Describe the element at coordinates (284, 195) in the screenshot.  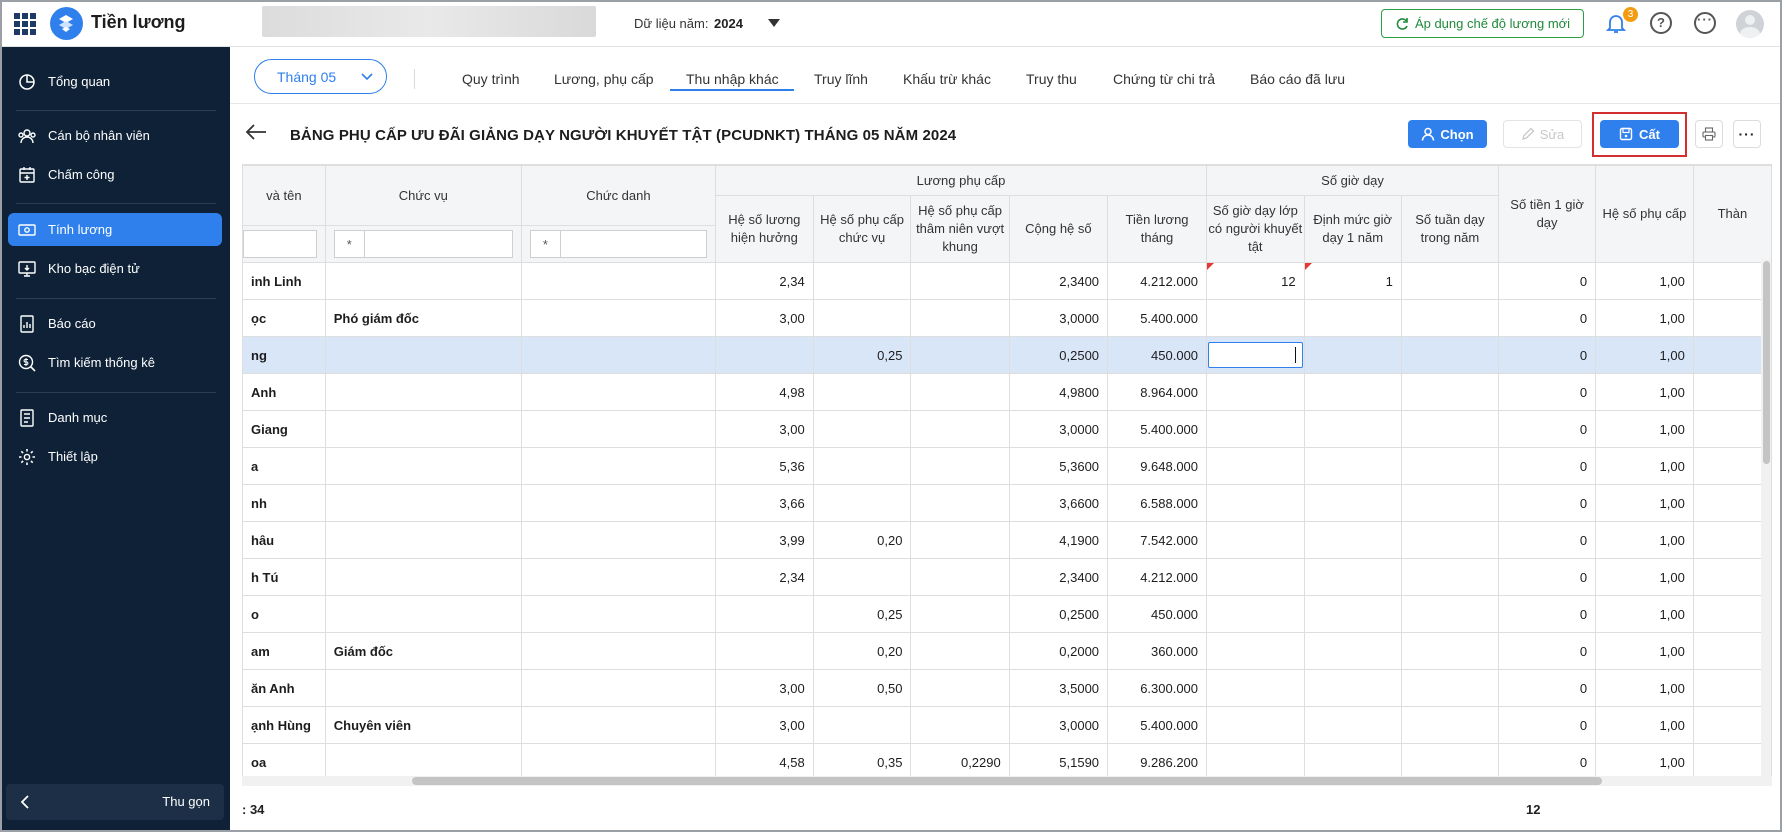
I see `col-header-name: và tên` at that location.